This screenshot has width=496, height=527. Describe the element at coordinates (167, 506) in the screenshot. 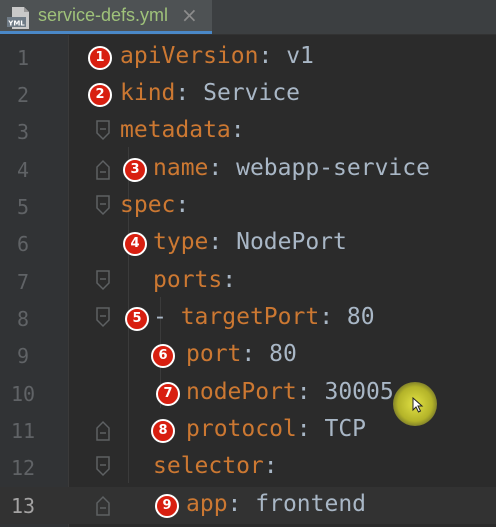

I see `annotation-badge: 9` at that location.